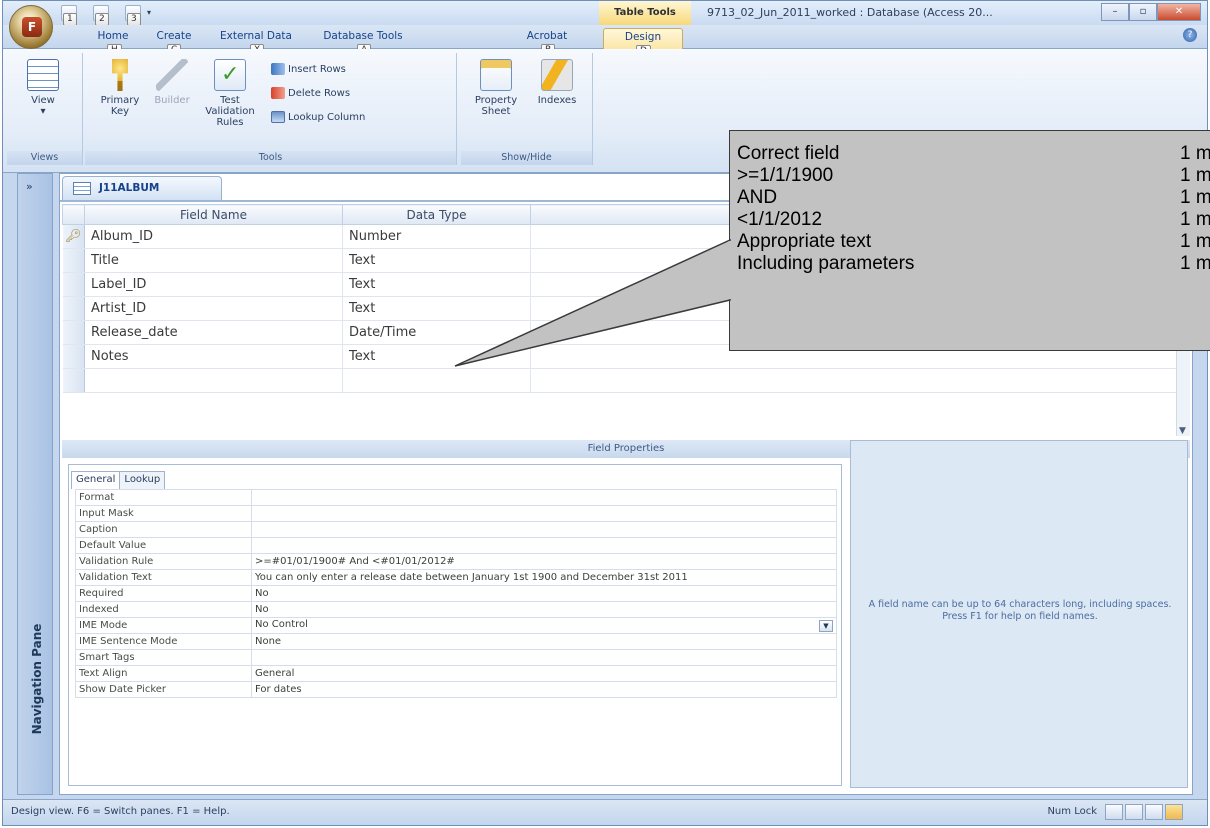  Describe the element at coordinates (172, 82) in the screenshot. I see `builder-button: Builder` at that location.